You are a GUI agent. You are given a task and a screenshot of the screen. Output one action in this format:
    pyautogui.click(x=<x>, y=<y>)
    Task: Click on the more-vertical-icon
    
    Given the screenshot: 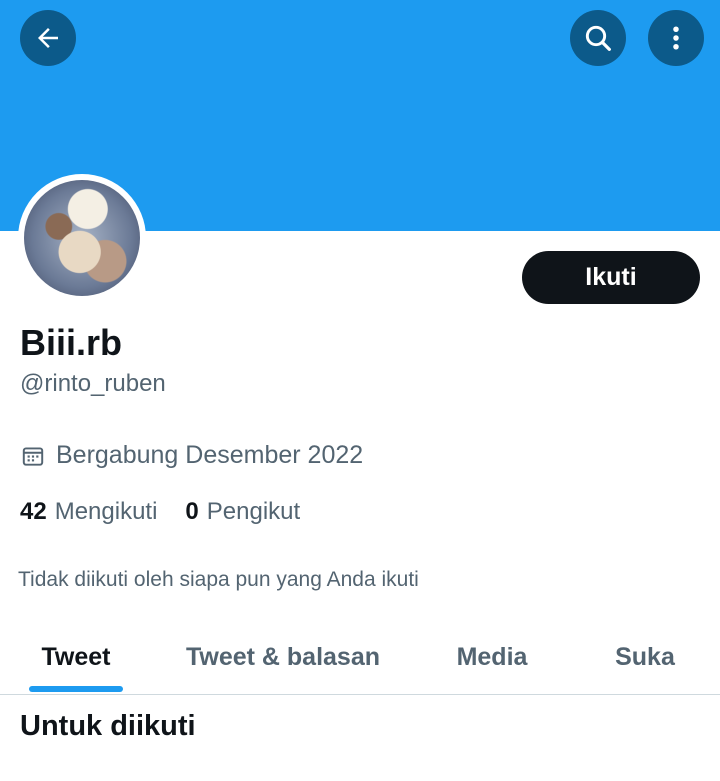 What is the action you would take?
    pyautogui.click(x=676, y=38)
    